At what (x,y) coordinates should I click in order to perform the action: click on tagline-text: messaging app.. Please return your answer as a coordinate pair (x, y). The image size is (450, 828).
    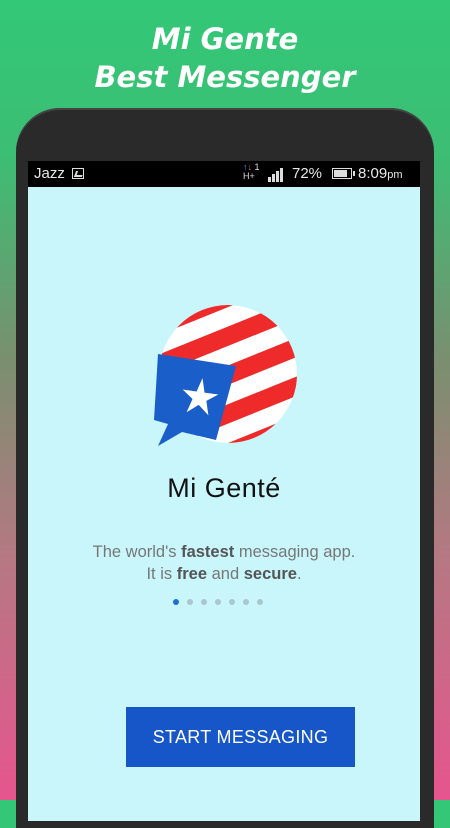
    Looking at the image, I should click on (295, 552).